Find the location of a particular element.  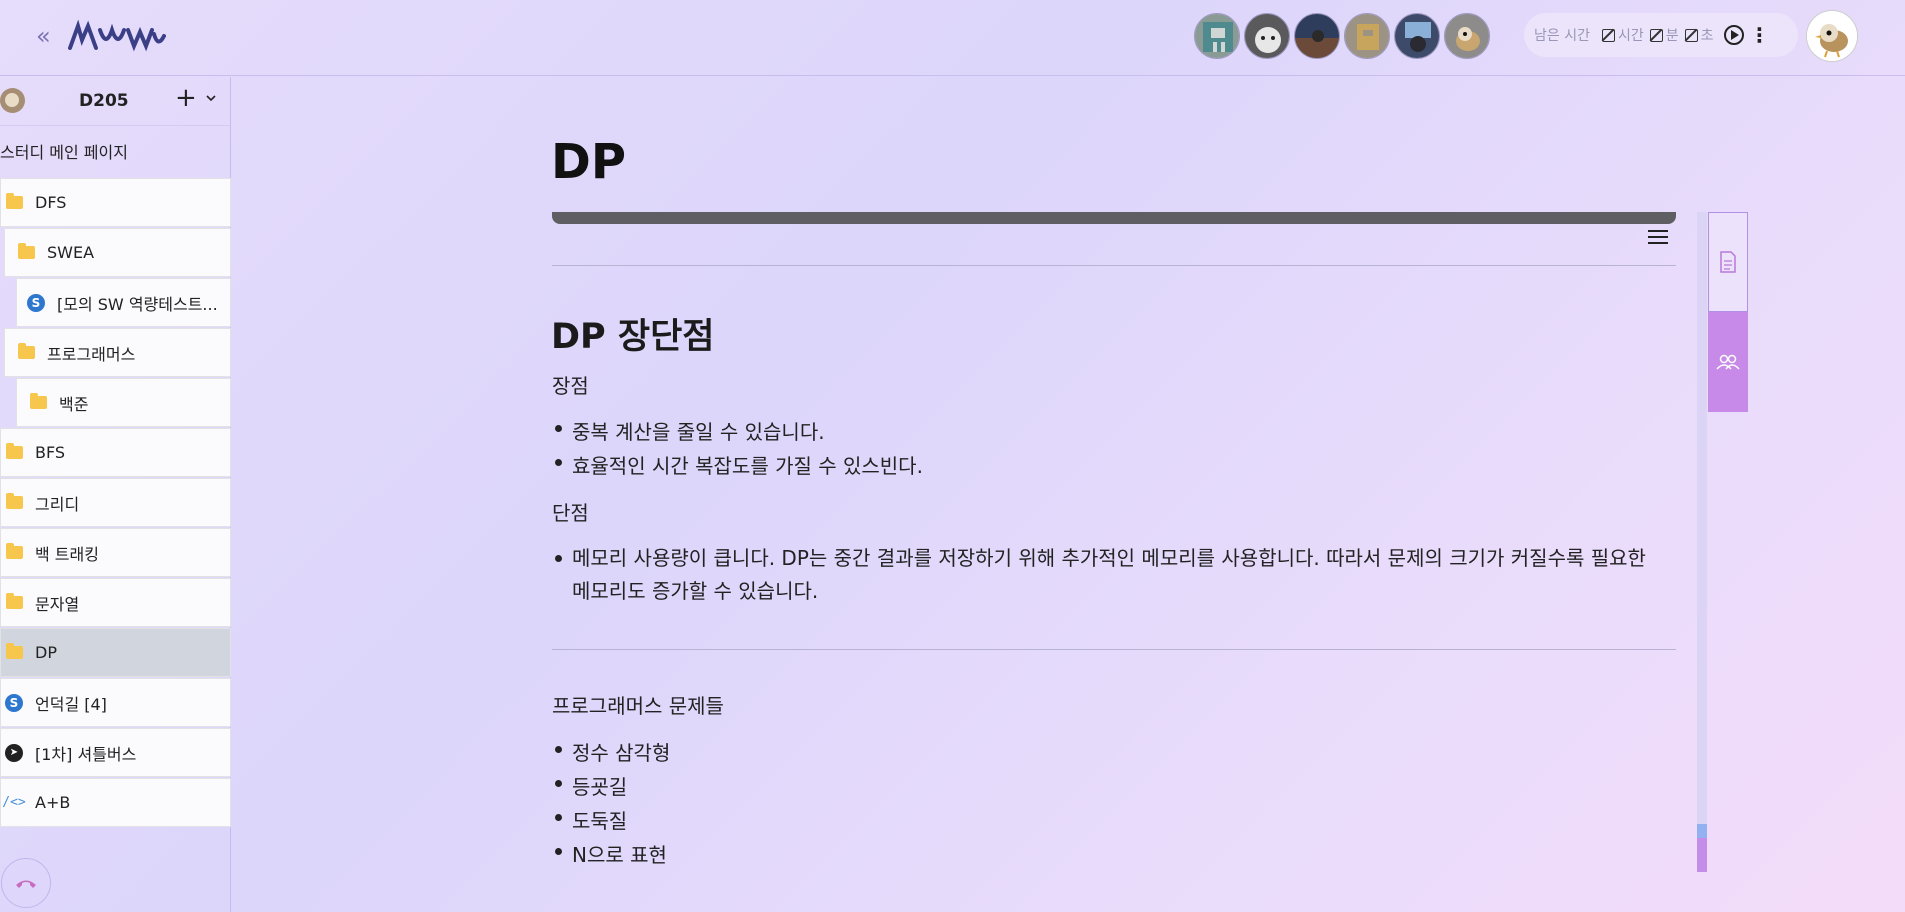

sidebar-item-label: SWEA is located at coordinates (71, 252).